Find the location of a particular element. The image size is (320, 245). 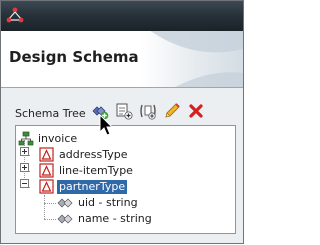

page-title: Design Schema is located at coordinates (74, 57).